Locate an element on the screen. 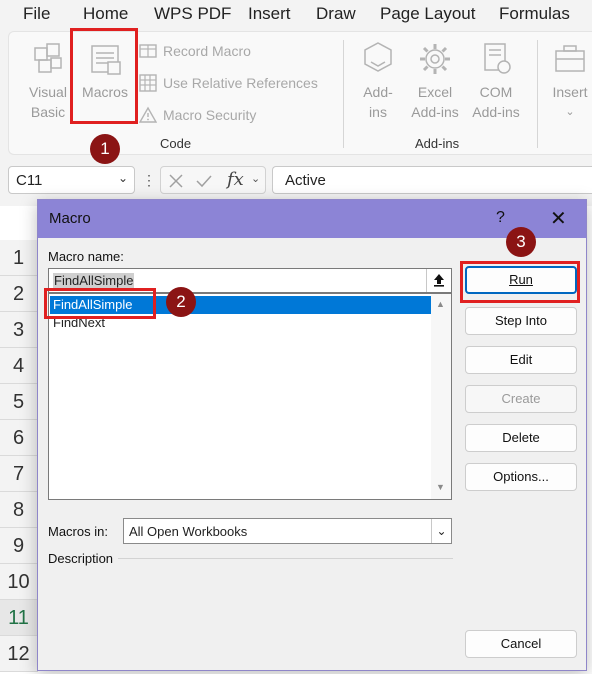 This screenshot has height=674, width=592. hexagon-icon is located at coordinates (378, 57).